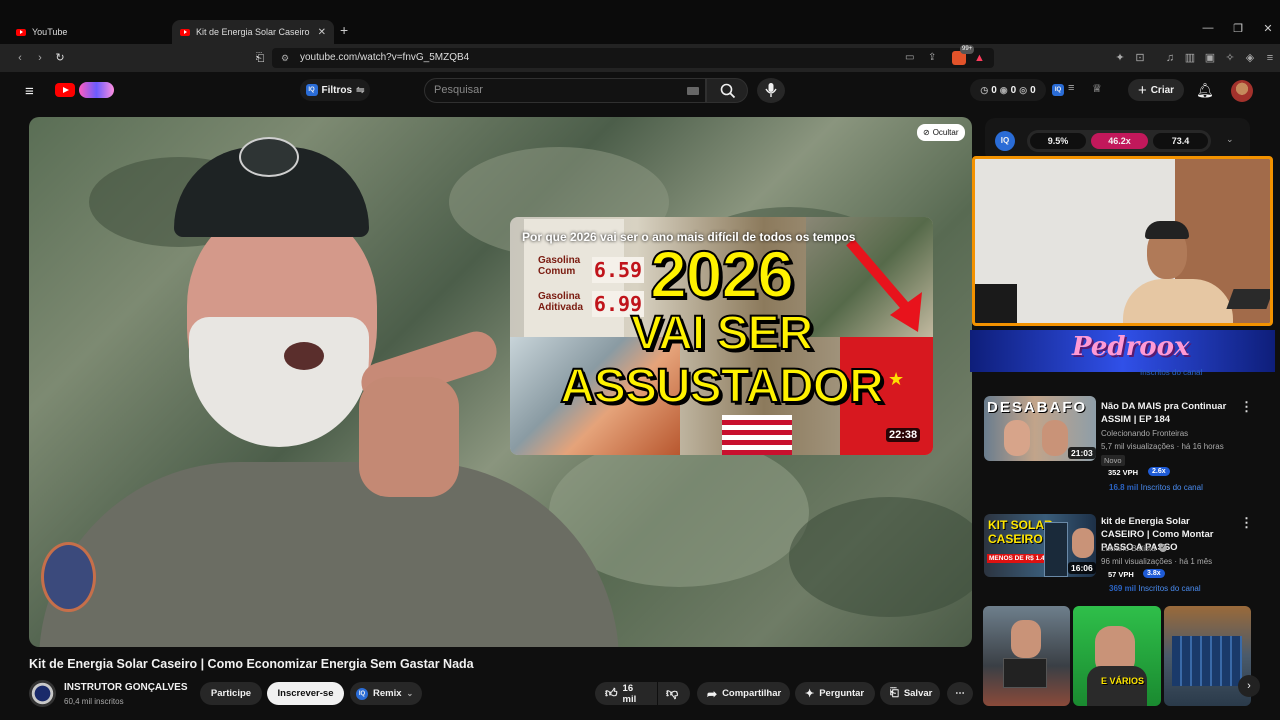  What do you see at coordinates (918, 693) in the screenshot?
I see `save-label: Salvar` at bounding box center [918, 693].